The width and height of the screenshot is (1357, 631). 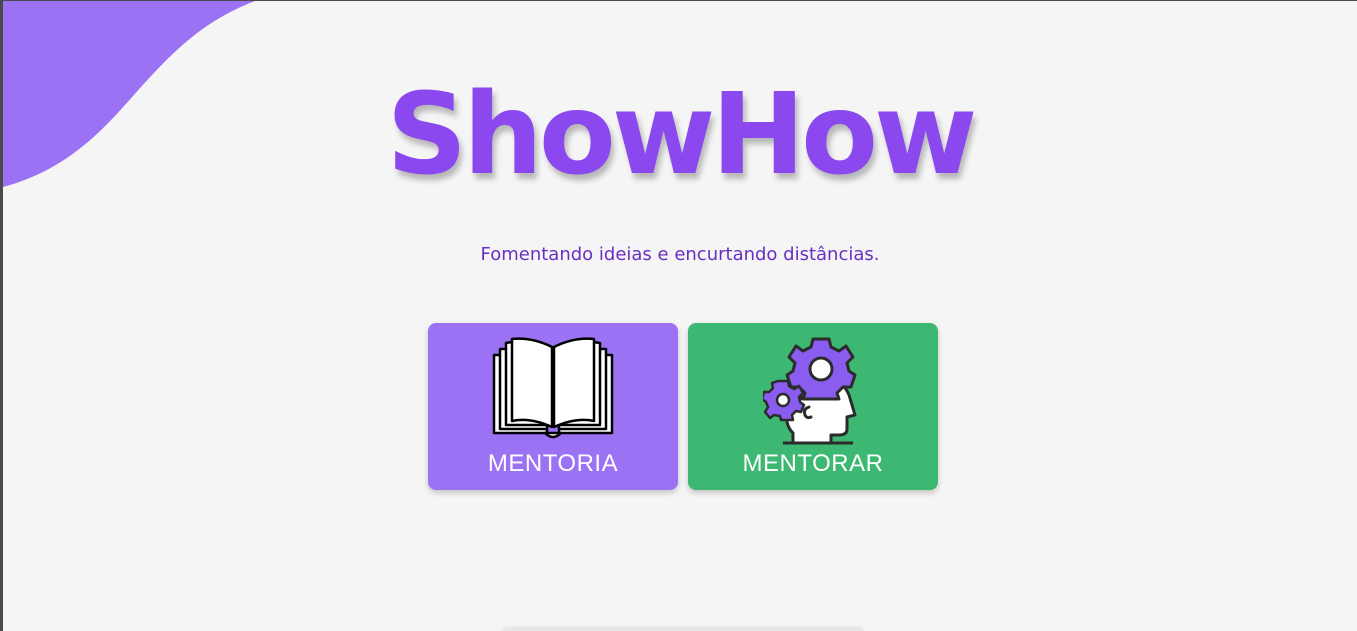 I want to click on open-book-icon, so click(x=553, y=391).